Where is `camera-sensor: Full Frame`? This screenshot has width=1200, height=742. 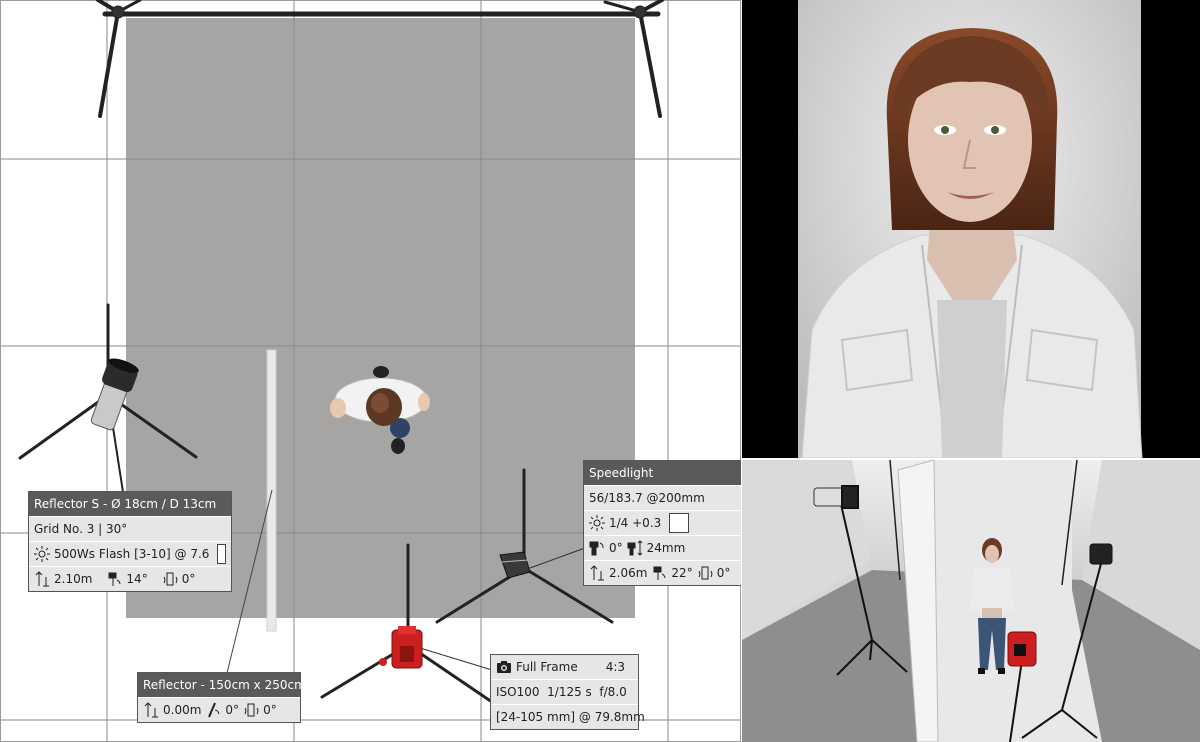 camera-sensor: Full Frame is located at coordinates (547, 667).